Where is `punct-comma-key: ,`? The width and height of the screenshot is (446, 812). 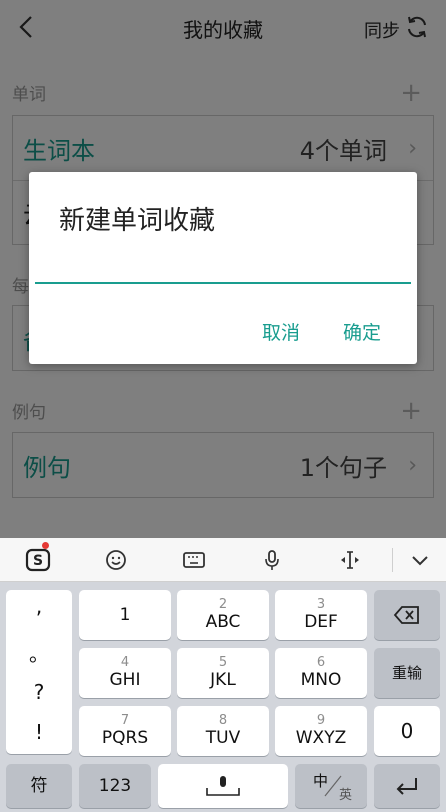
punct-comma-key: , is located at coordinates (39, 606).